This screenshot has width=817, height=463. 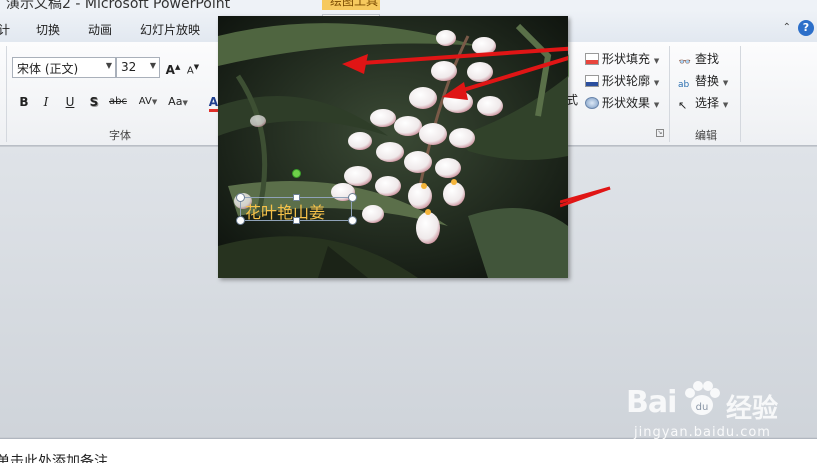 What do you see at coordinates (702, 407) in the screenshot?
I see `svg-text: du` at bounding box center [702, 407].